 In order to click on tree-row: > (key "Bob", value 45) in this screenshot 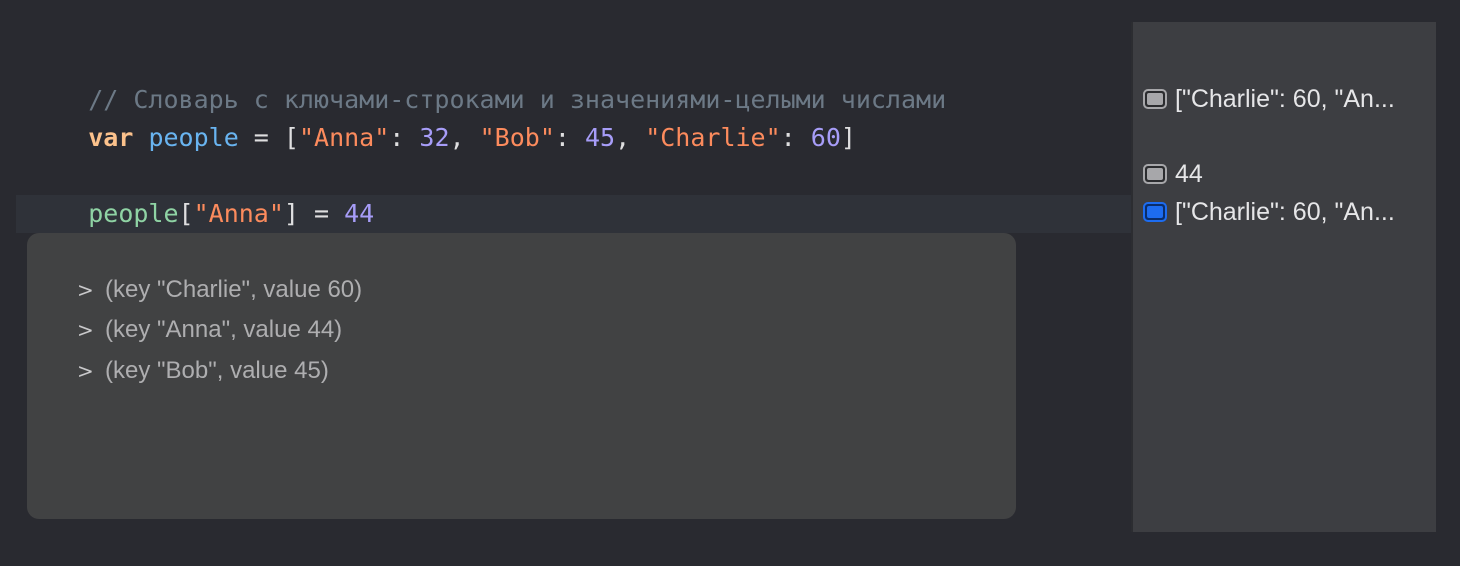, I will do `click(203, 371)`.